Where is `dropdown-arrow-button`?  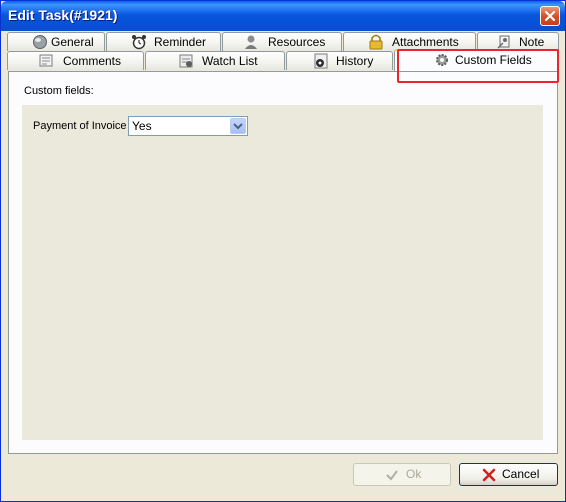 dropdown-arrow-button is located at coordinates (238, 126).